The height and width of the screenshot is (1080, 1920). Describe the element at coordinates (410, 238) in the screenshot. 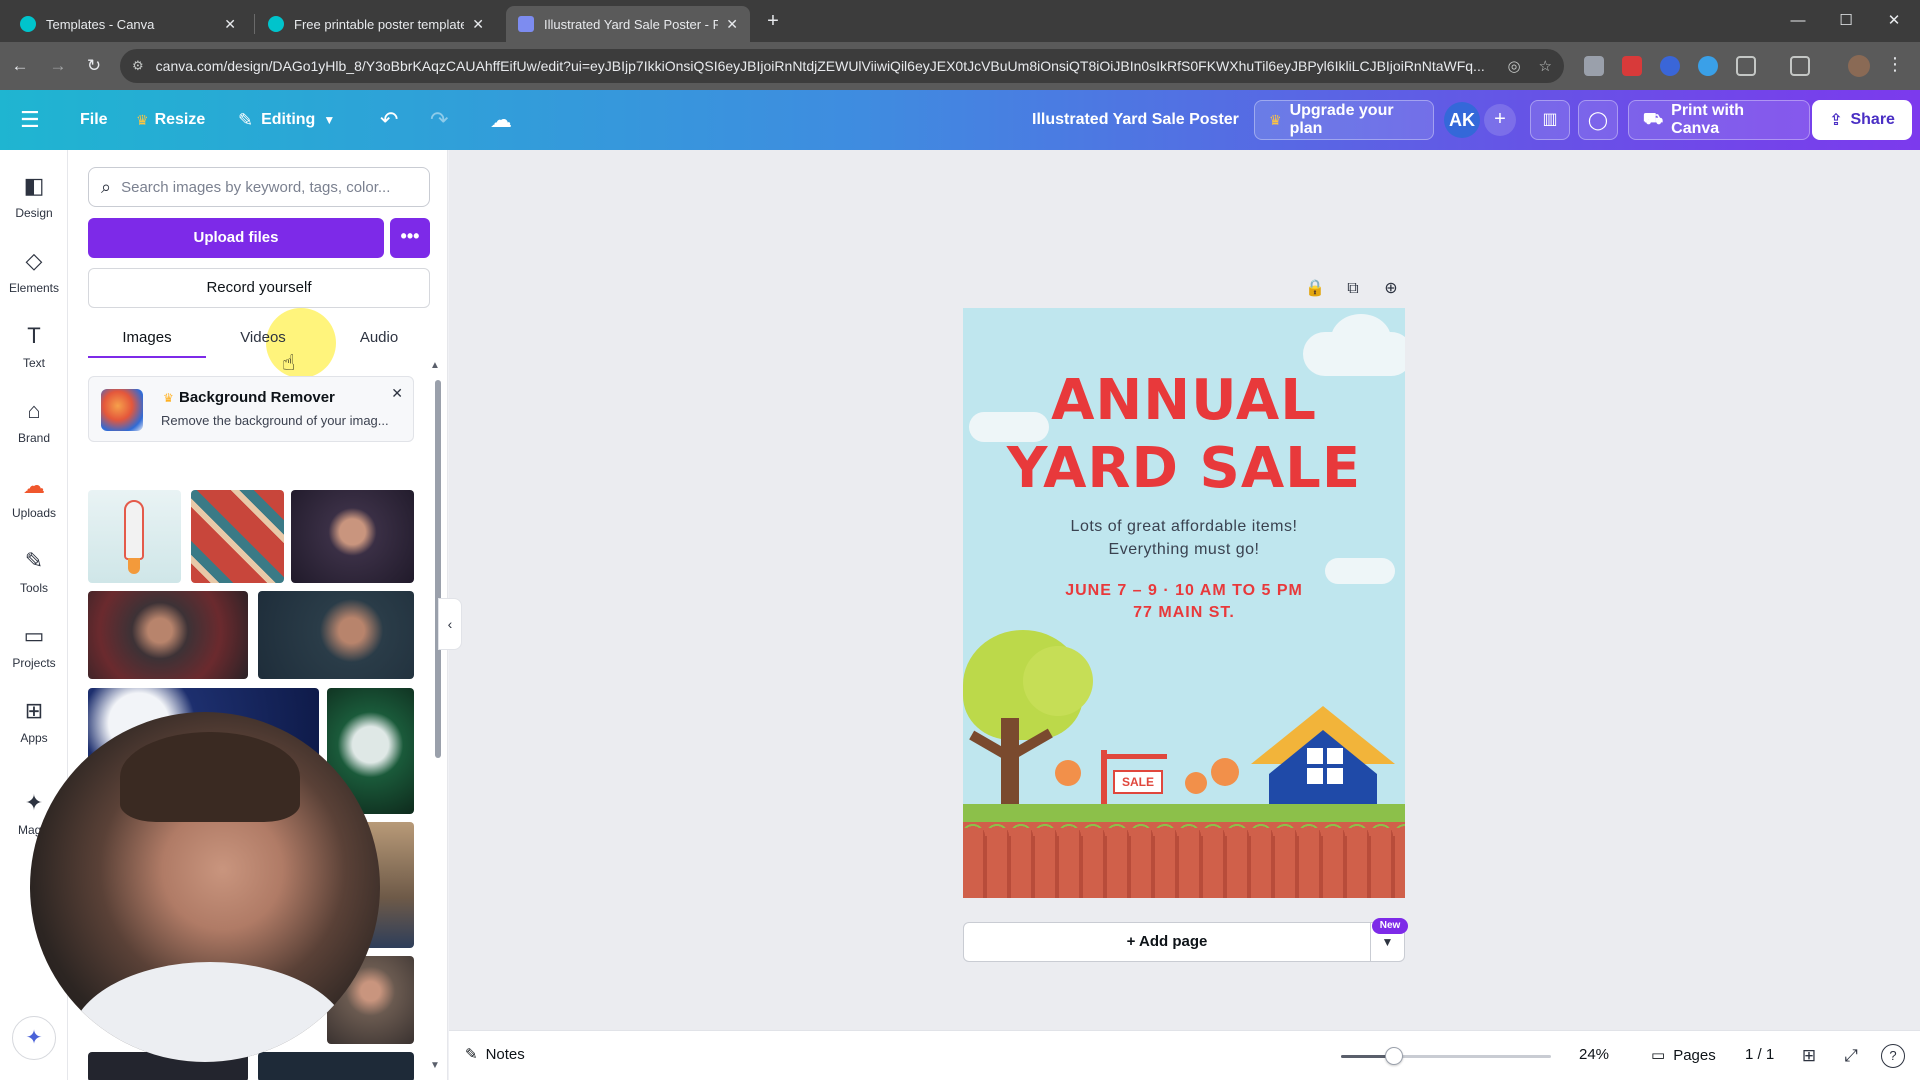

I see `more-options-button: •••` at that location.